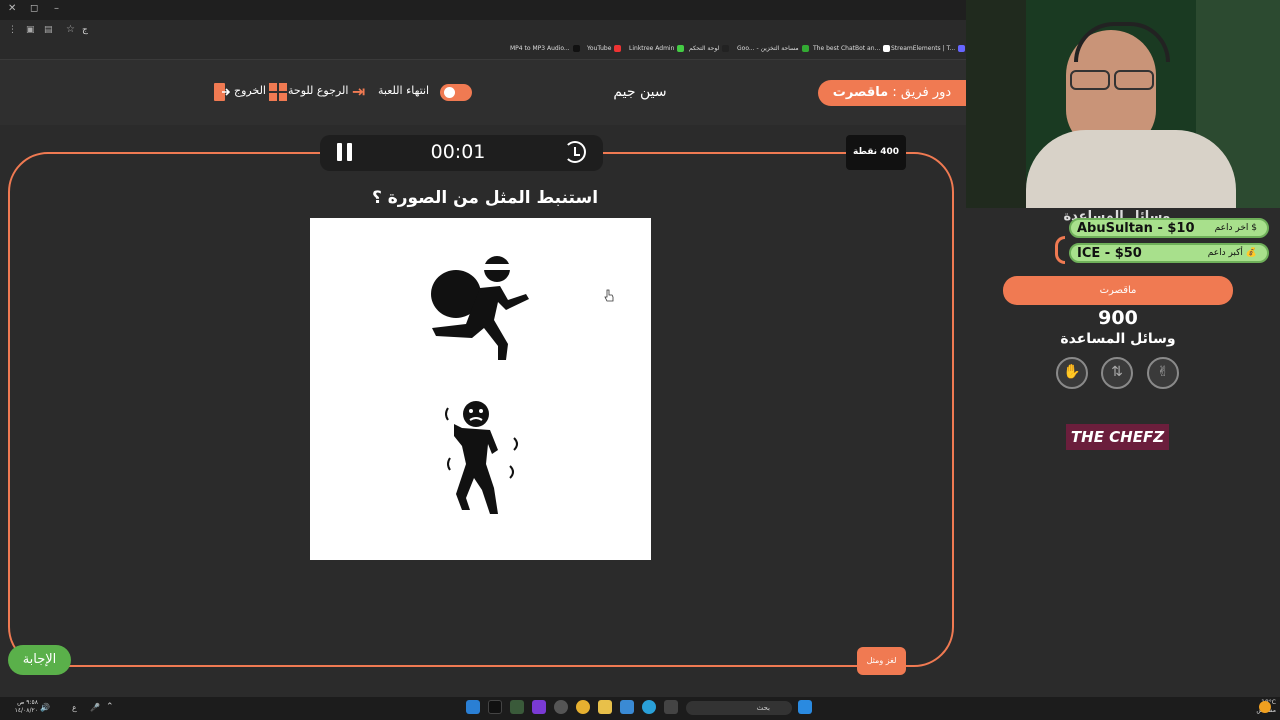 Image resolution: width=1280 pixels, height=720 pixels. What do you see at coordinates (1163, 373) in the screenshot?
I see `two-answers-helper-icon: ✌` at bounding box center [1163, 373].